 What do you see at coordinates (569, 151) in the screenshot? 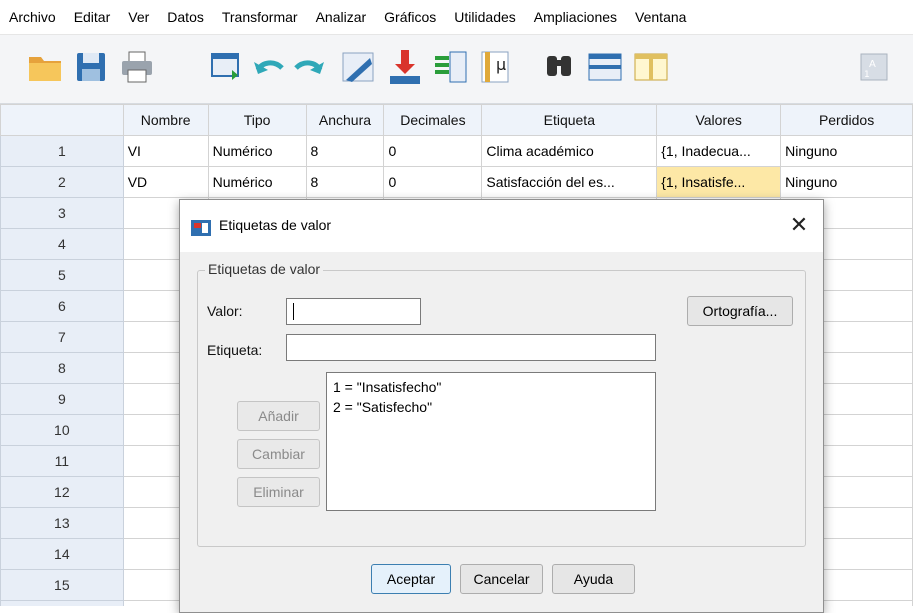
I see `grid-cell: Clima académico` at bounding box center [569, 151].